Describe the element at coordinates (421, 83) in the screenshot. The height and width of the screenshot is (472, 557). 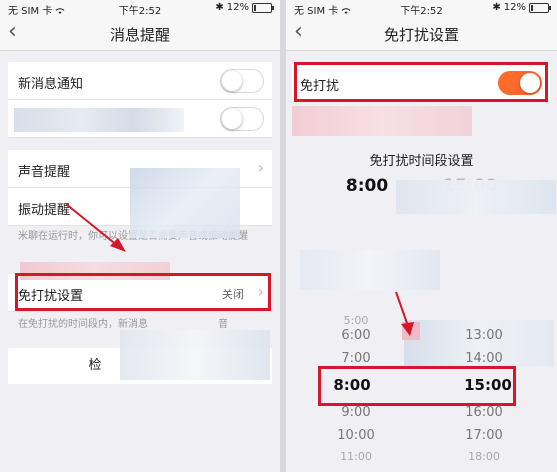
I see `dnd-row: 免打扰` at that location.